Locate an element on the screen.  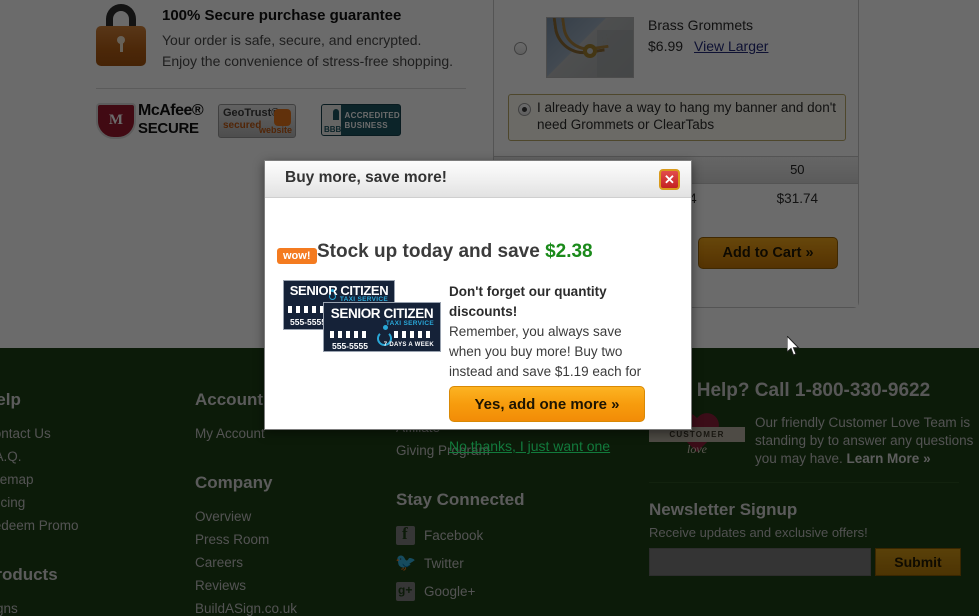
modal-headline: Stock up today and save $2.38 is located at coordinates (455, 252).